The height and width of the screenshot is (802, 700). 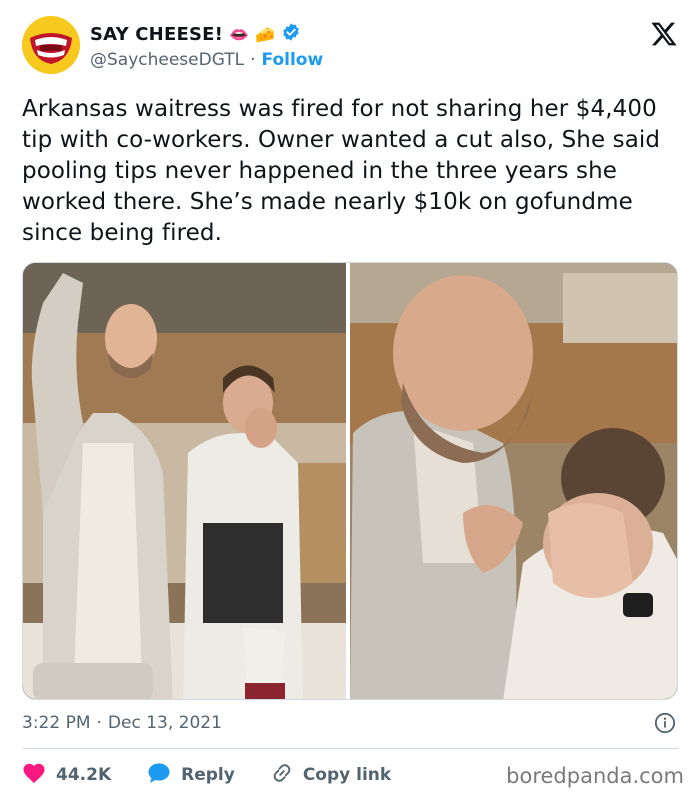 What do you see at coordinates (293, 60) in the screenshot?
I see `follow-button: Follow` at bounding box center [293, 60].